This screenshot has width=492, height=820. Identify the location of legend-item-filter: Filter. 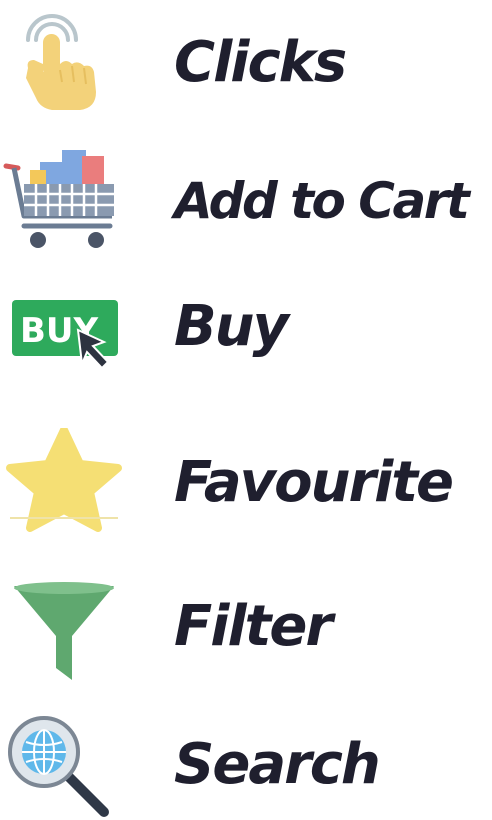
(246, 627).